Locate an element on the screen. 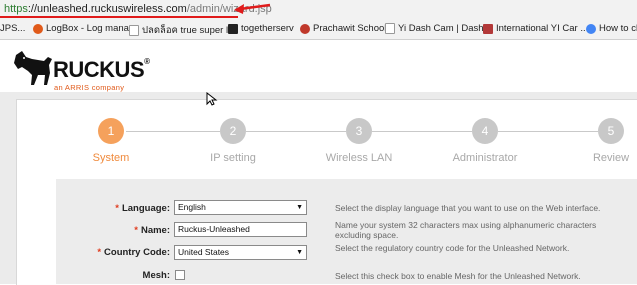  language-select-value: English is located at coordinates (192, 207).